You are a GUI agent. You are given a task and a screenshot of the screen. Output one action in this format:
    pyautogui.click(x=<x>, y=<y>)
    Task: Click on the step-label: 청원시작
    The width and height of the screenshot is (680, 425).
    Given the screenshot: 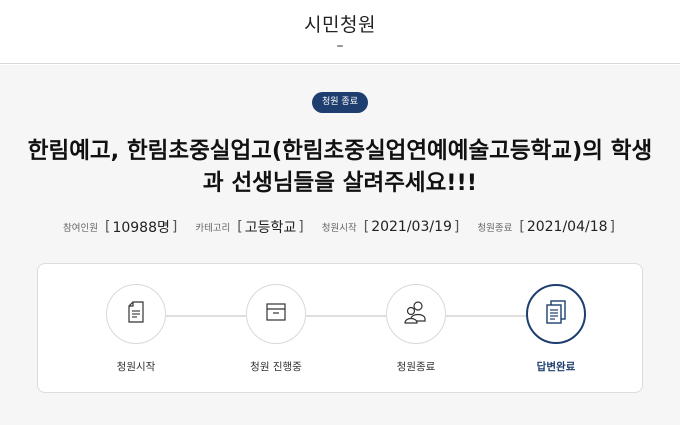 What is the action you would take?
    pyautogui.click(x=136, y=367)
    